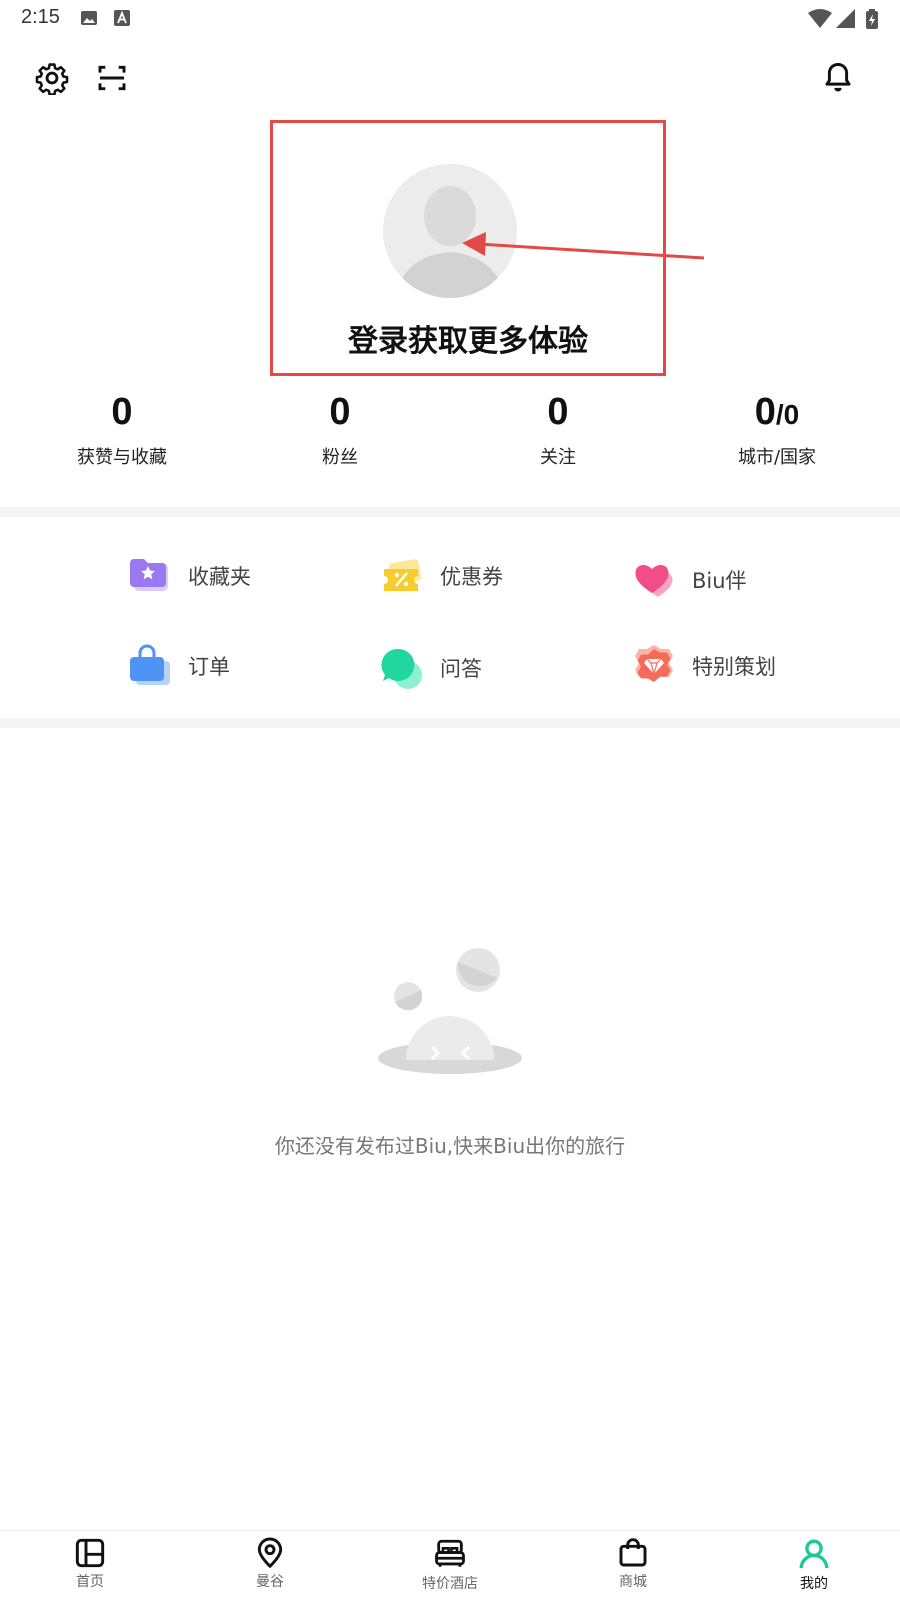 The image size is (900, 1600). I want to click on bottom-tab-bar: 首页 曼谷 特价酒店 商城 我的, so click(450, 1565).